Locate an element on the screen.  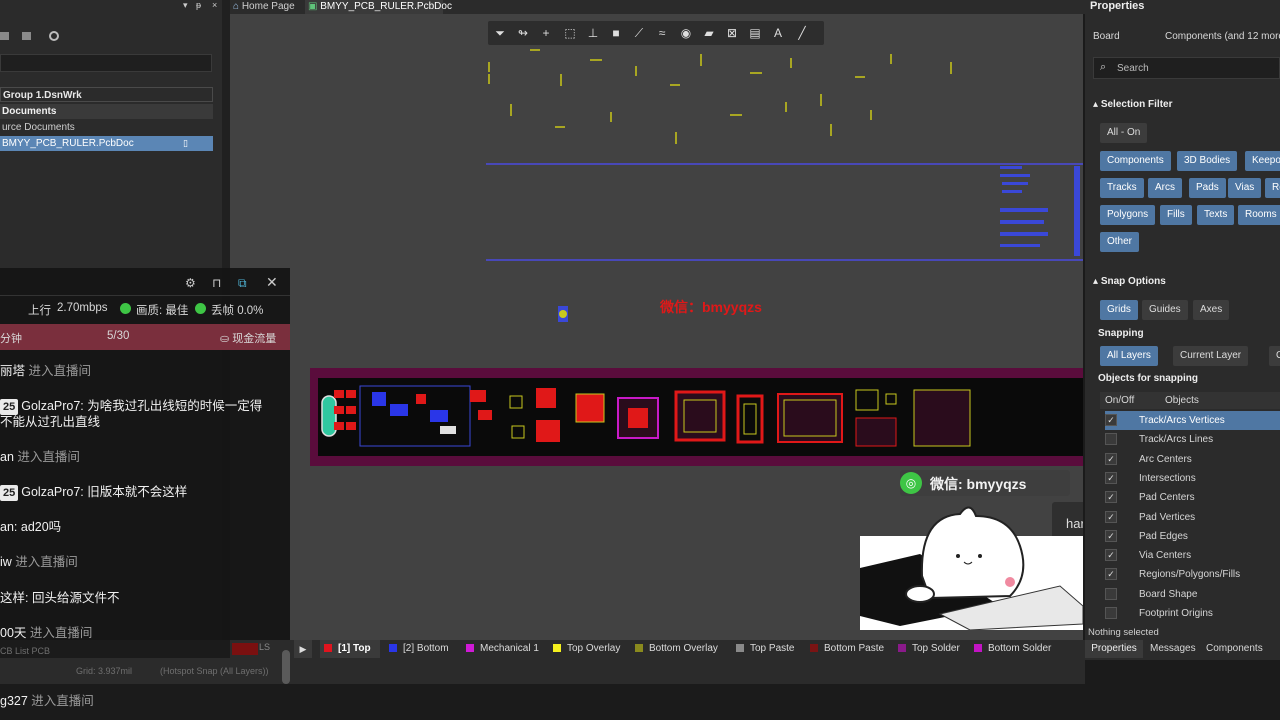
properties-search-input: ⌕ Search is located at coordinates (1186, 68).